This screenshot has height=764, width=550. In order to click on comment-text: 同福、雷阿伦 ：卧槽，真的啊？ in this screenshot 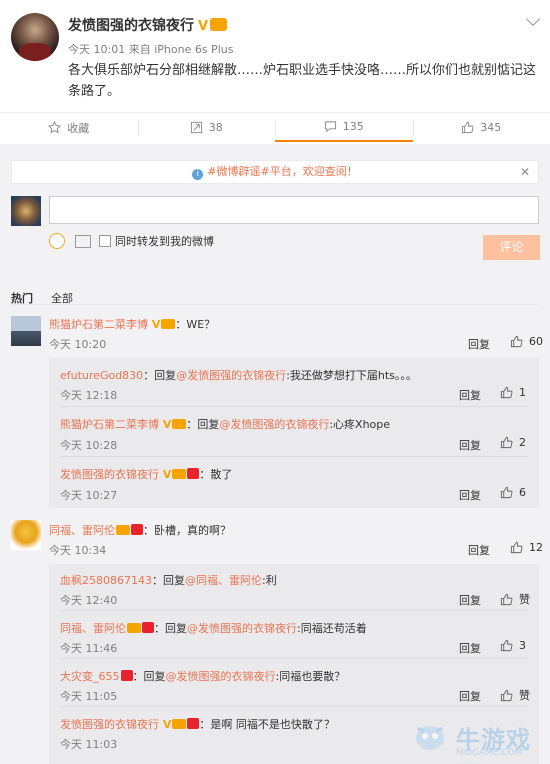, I will do `click(140, 530)`.